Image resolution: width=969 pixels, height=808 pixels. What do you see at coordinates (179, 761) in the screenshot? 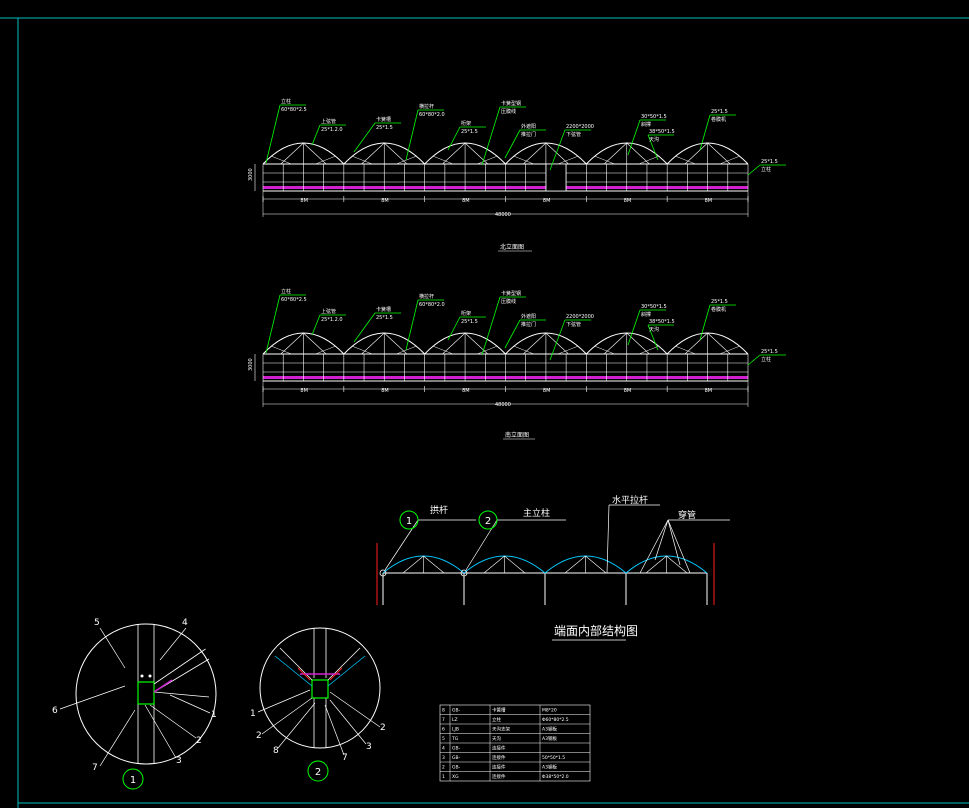
I see `detail-1-part-3: 3` at bounding box center [179, 761].